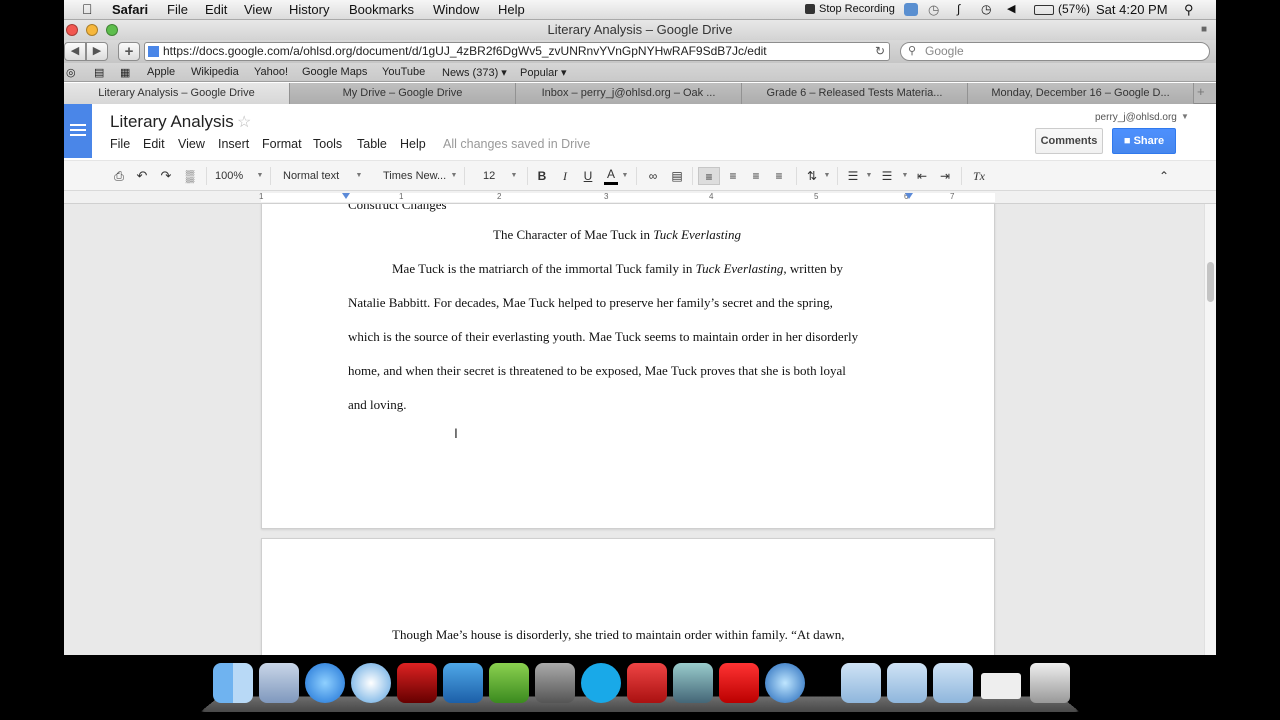 This screenshot has height=720, width=1280. Describe the element at coordinates (327, 144) in the screenshot. I see `docs-menu-tools: Tools` at that location.